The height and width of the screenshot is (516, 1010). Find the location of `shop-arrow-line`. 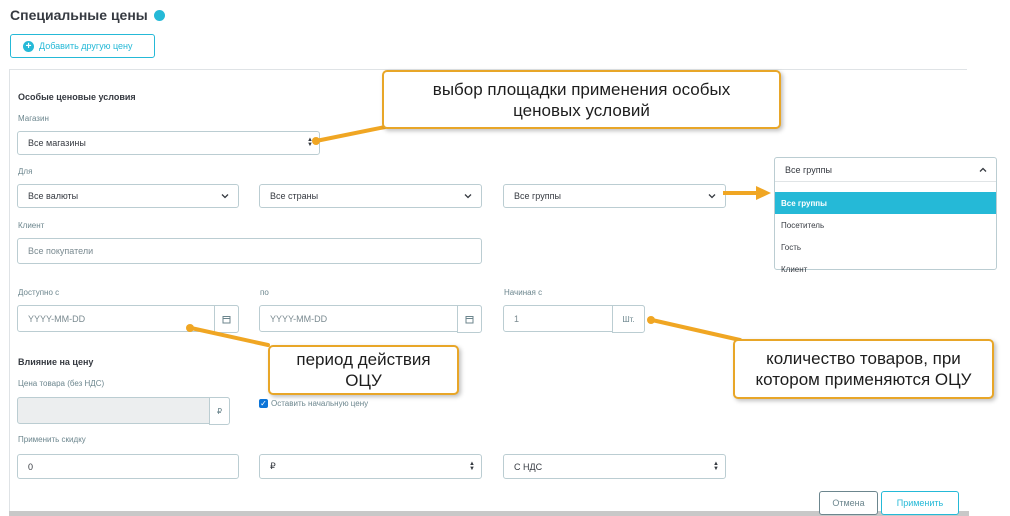

shop-arrow-line is located at coordinates (350, 134).